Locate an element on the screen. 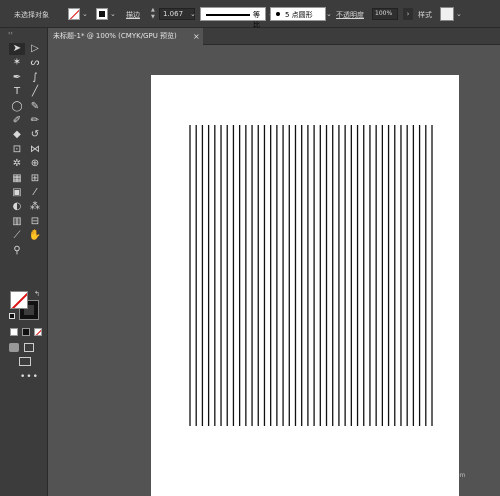 The width and height of the screenshot is (500, 496). brush-dropdown-icon: ⌄ is located at coordinates (330, 14).